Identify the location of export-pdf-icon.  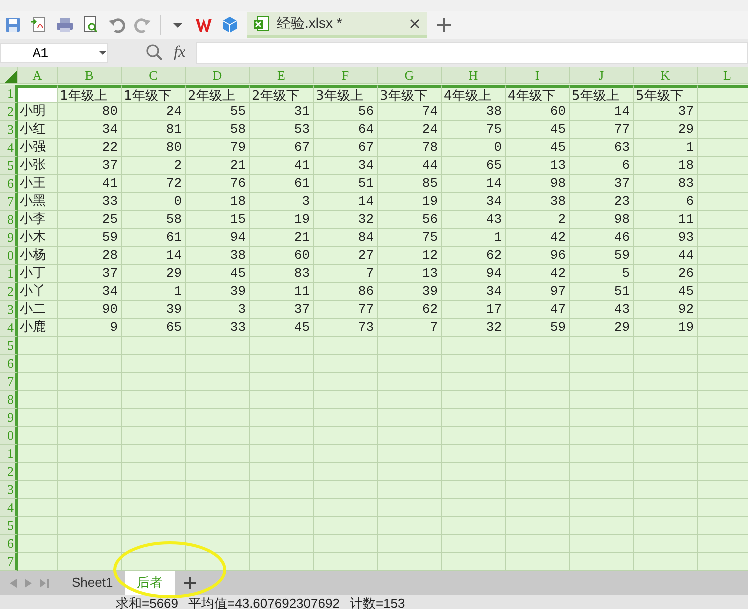
(39, 25).